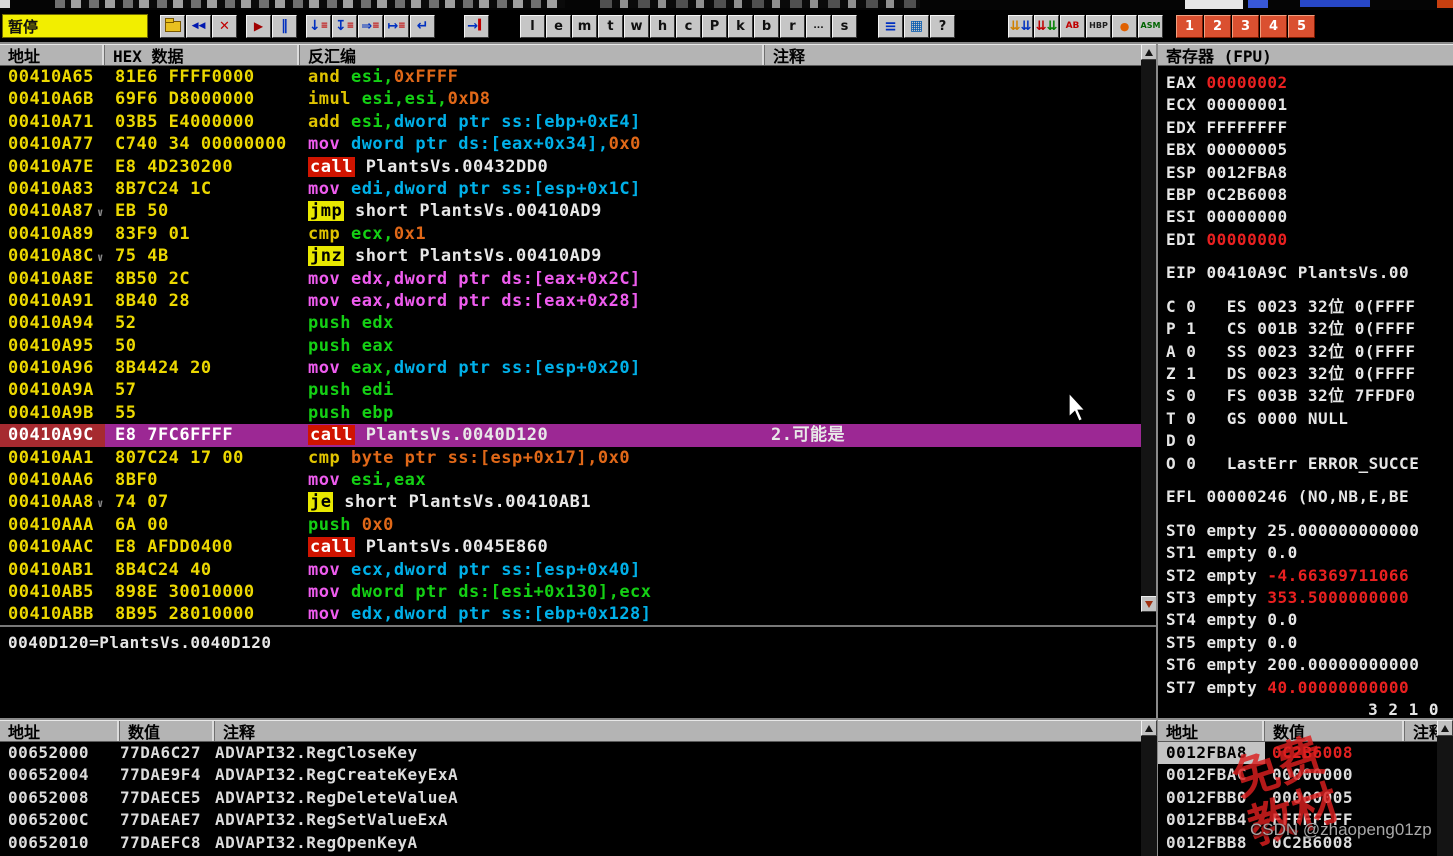  I want to click on register-line: C 0 ES 0023 32位 0(FFFF, so click(1305, 307).